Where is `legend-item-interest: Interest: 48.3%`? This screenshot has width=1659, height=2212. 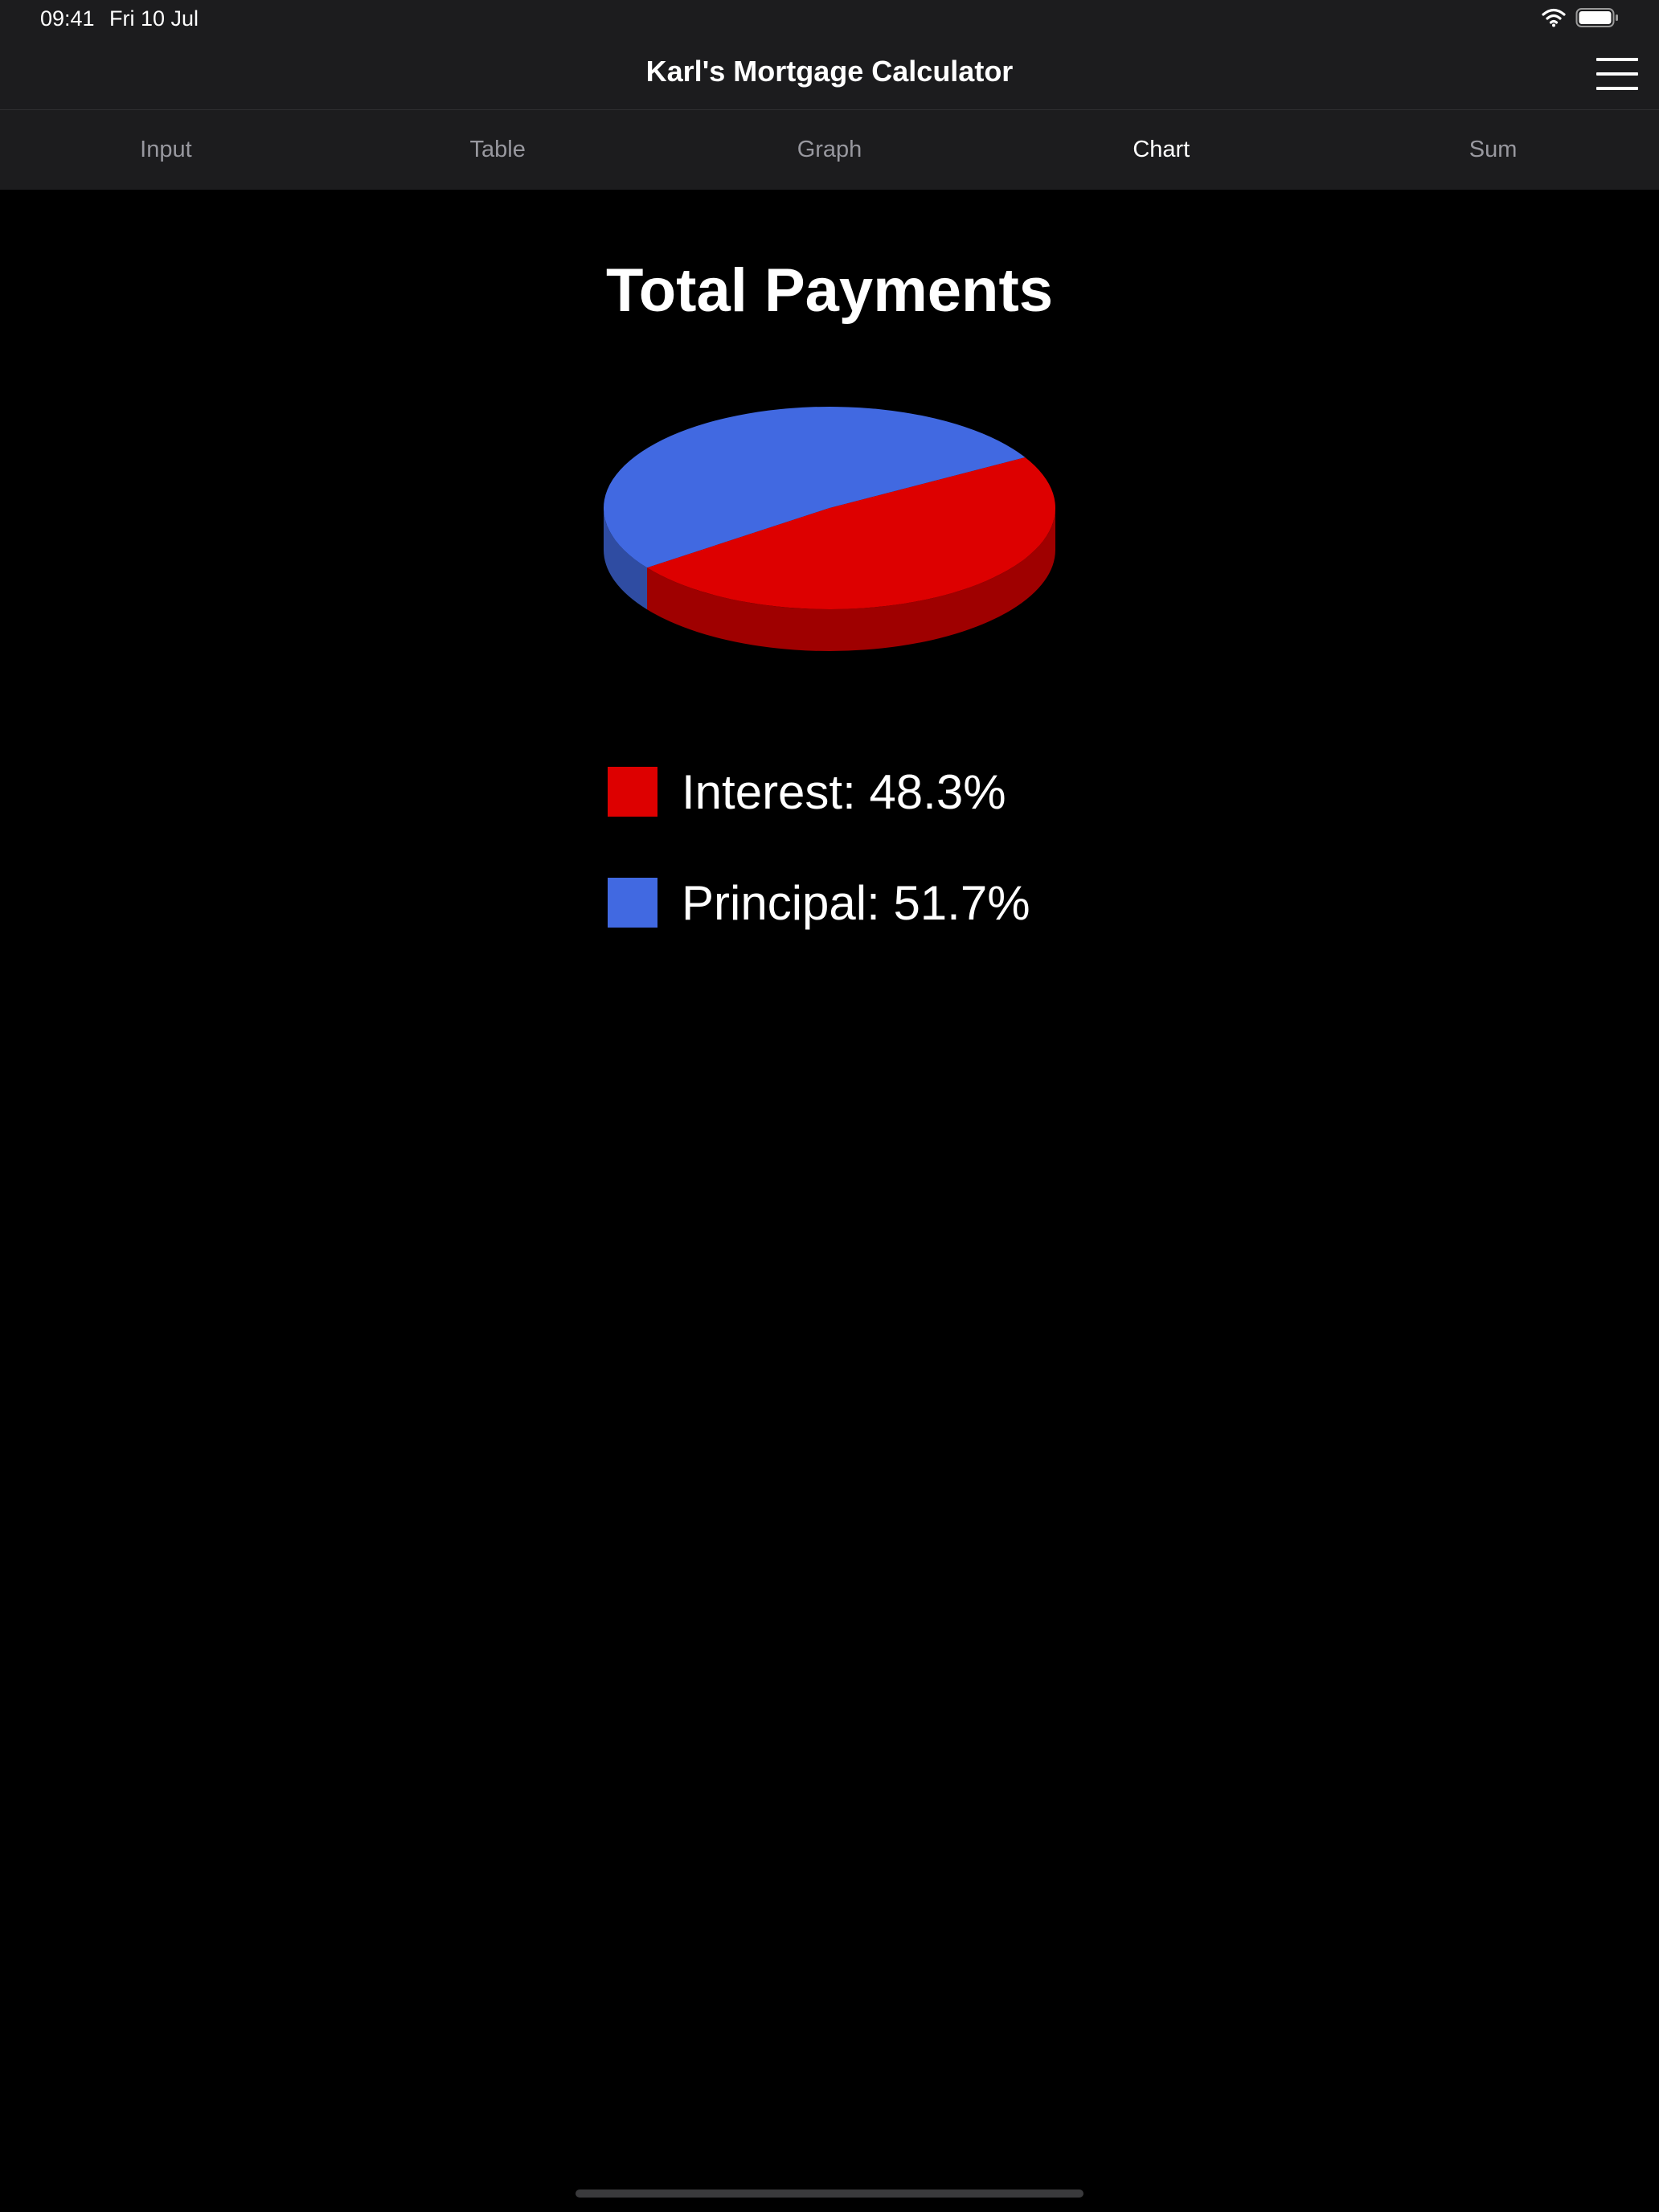
legend-item-interest: Interest: 48.3% is located at coordinates (807, 791).